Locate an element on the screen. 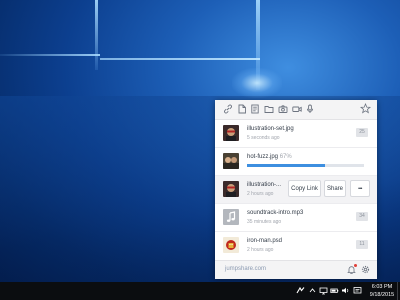  share-button: Share is located at coordinates (335, 188).